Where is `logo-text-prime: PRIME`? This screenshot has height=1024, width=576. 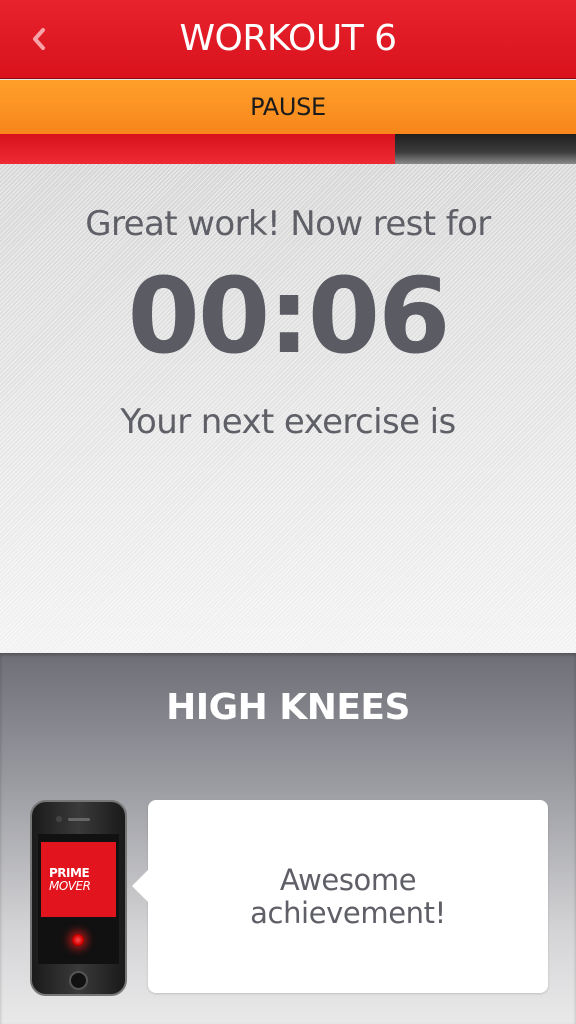 logo-text-prime: PRIME is located at coordinates (69, 872).